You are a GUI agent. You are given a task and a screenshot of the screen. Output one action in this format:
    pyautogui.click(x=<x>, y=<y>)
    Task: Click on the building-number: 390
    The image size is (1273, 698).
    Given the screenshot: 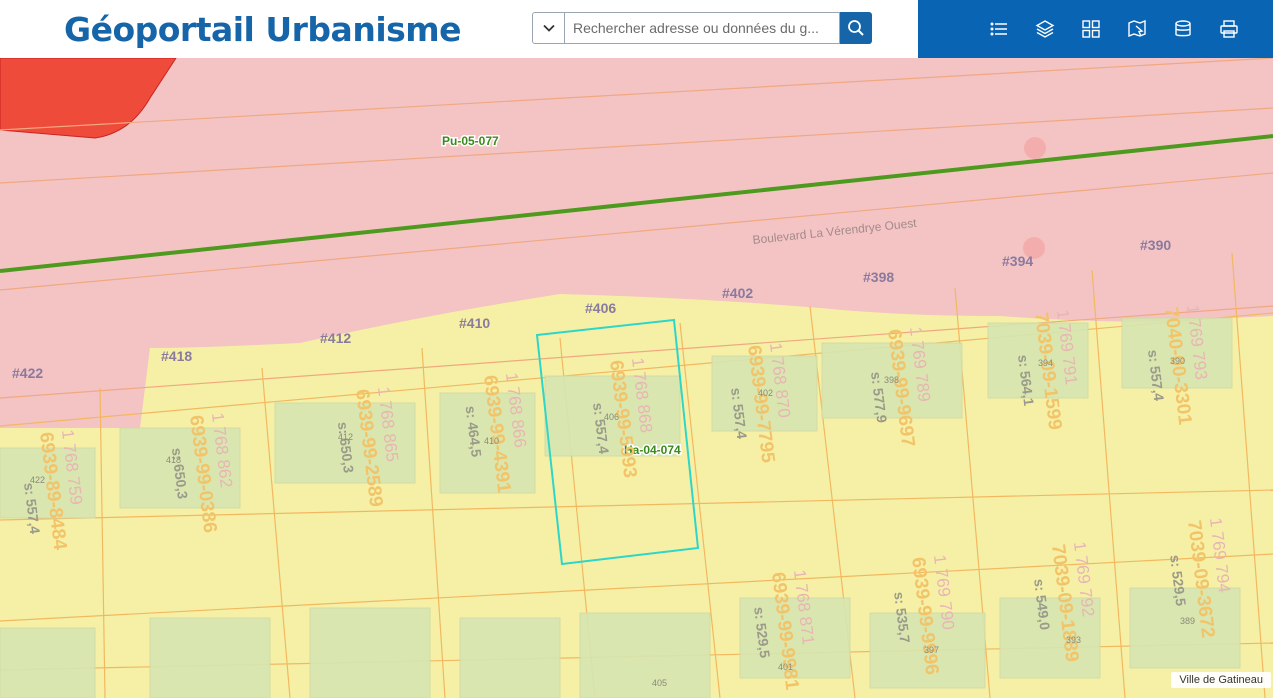 What is the action you would take?
    pyautogui.click(x=1177, y=361)
    